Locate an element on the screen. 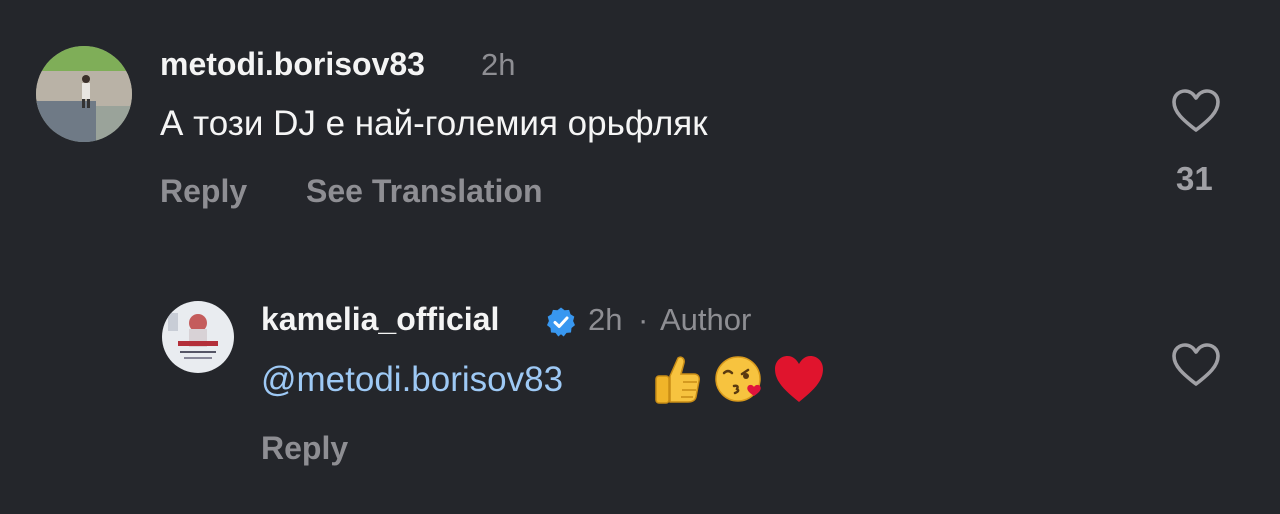  author-label: Author is located at coordinates (706, 319).